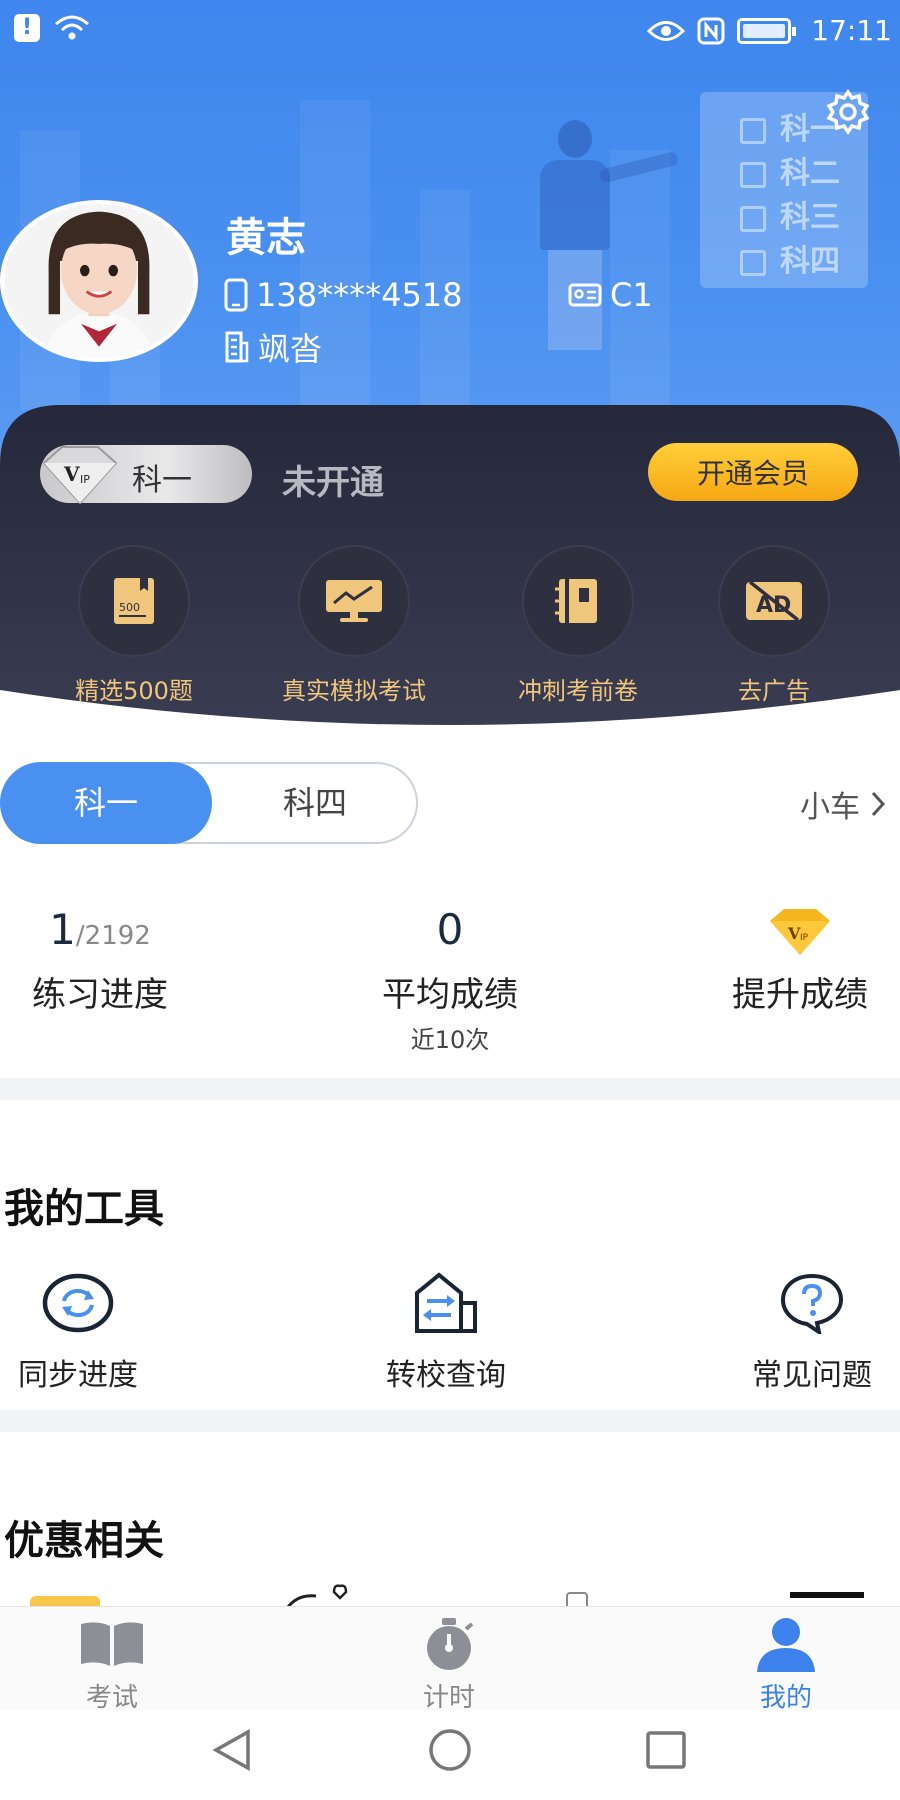 Image resolution: width=900 pixels, height=1800 pixels. I want to click on recents-nav-icon, so click(666, 1752).